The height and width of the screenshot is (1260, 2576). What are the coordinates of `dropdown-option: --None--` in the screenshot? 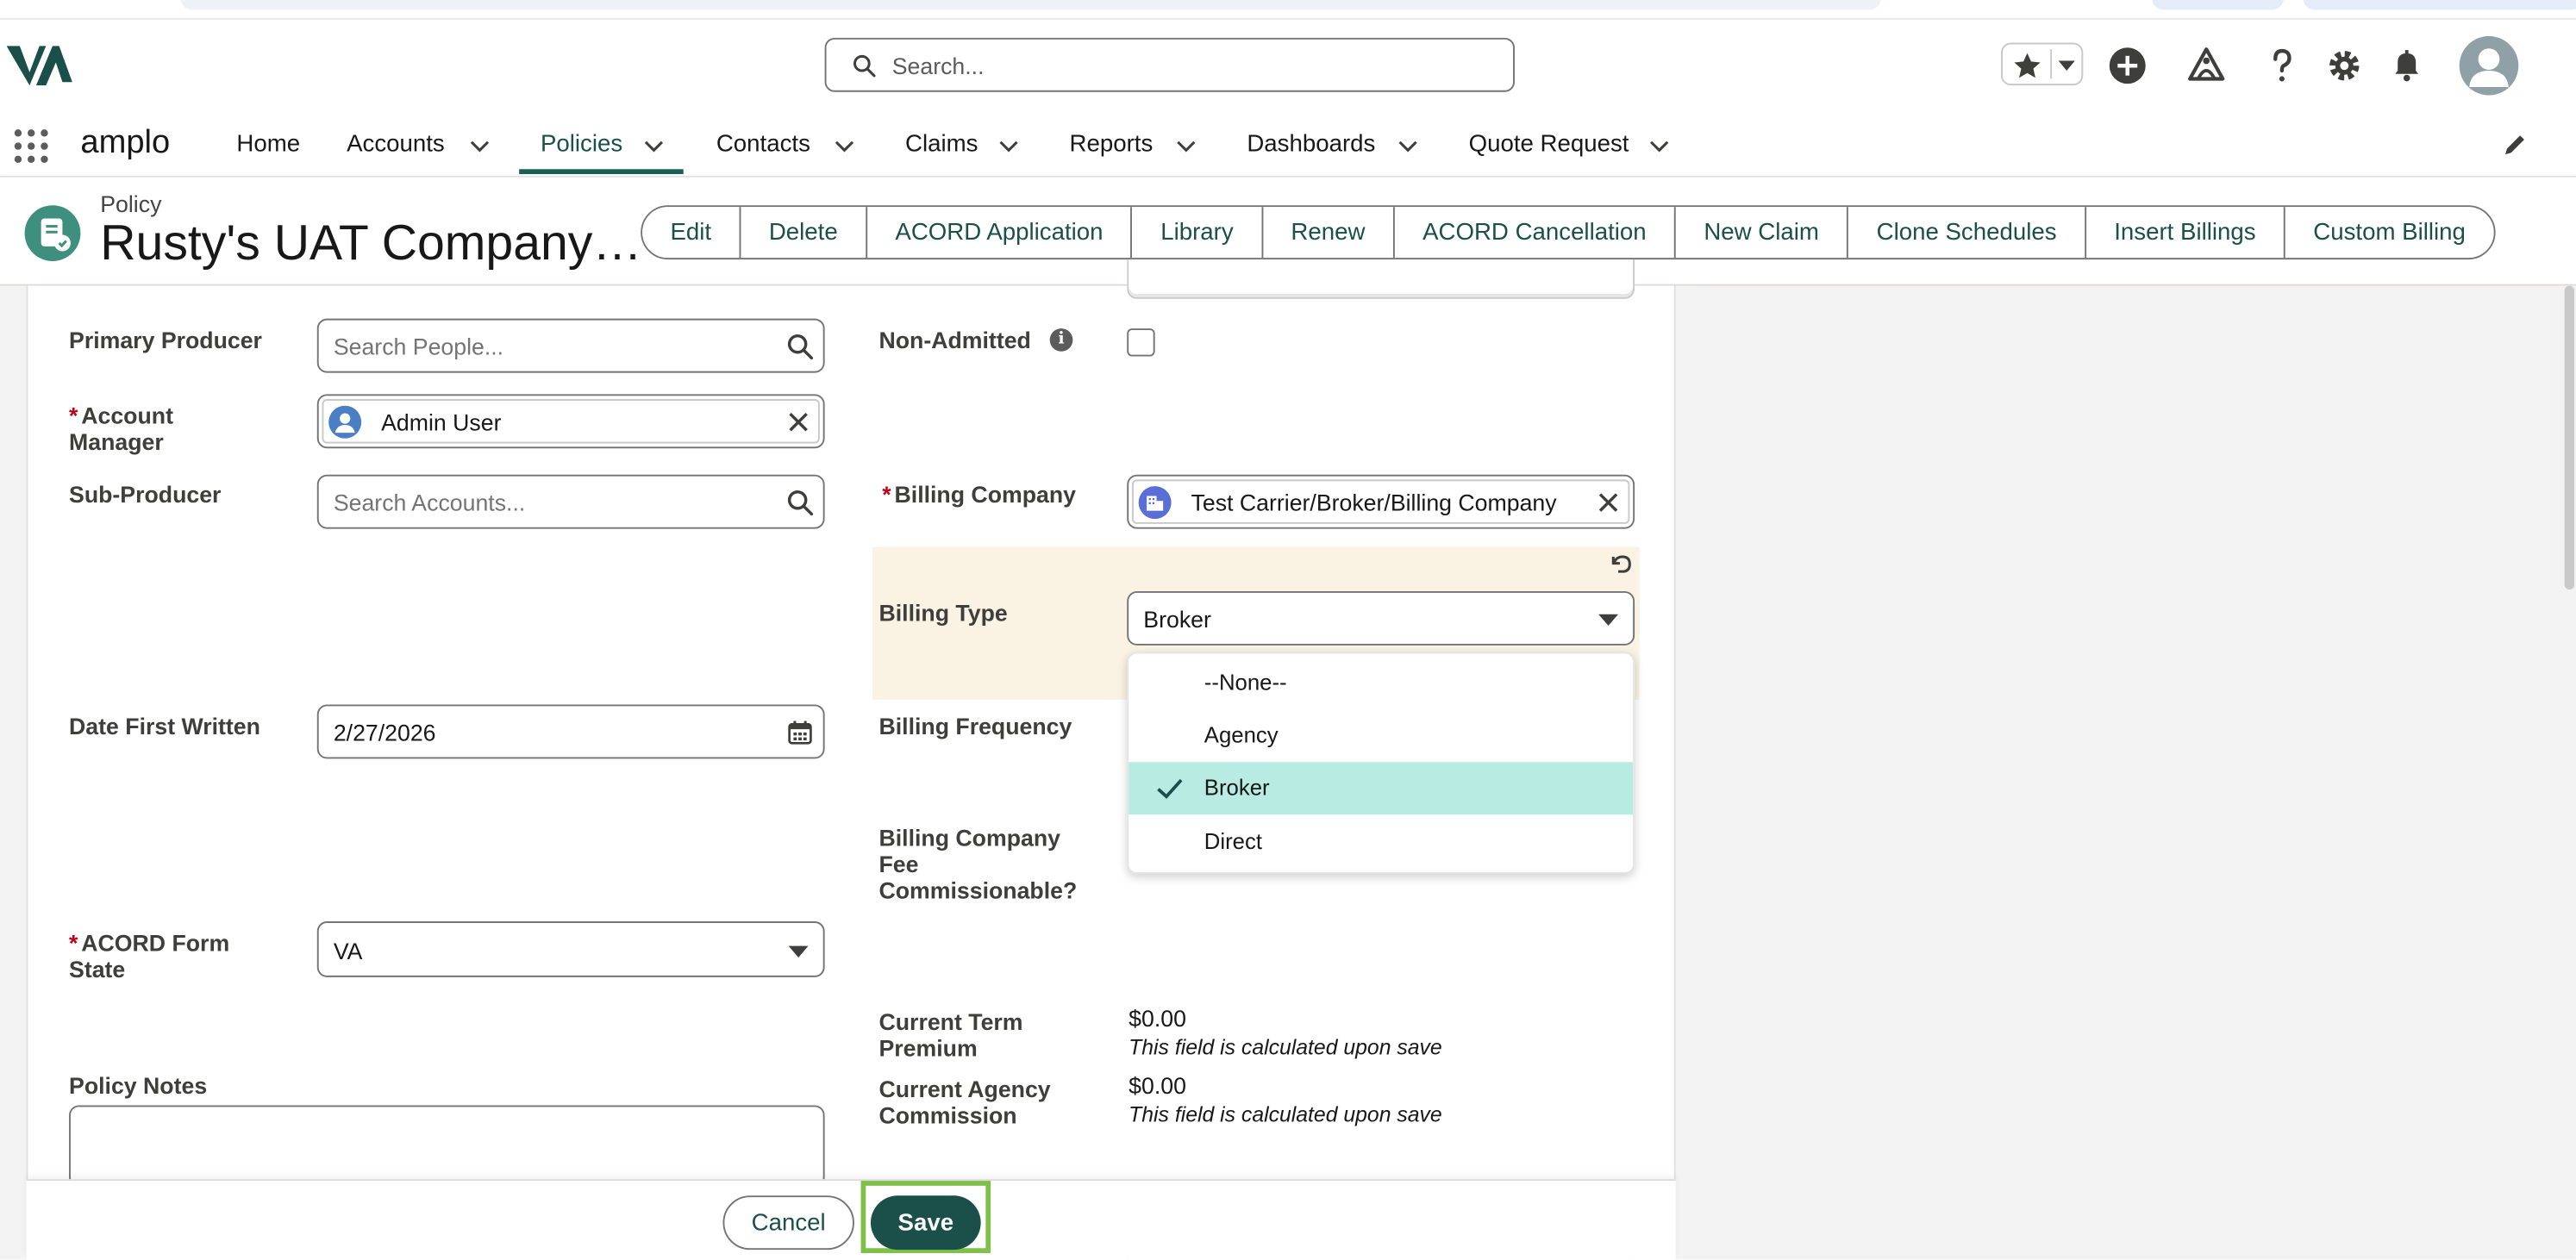 It's located at (1381, 683).